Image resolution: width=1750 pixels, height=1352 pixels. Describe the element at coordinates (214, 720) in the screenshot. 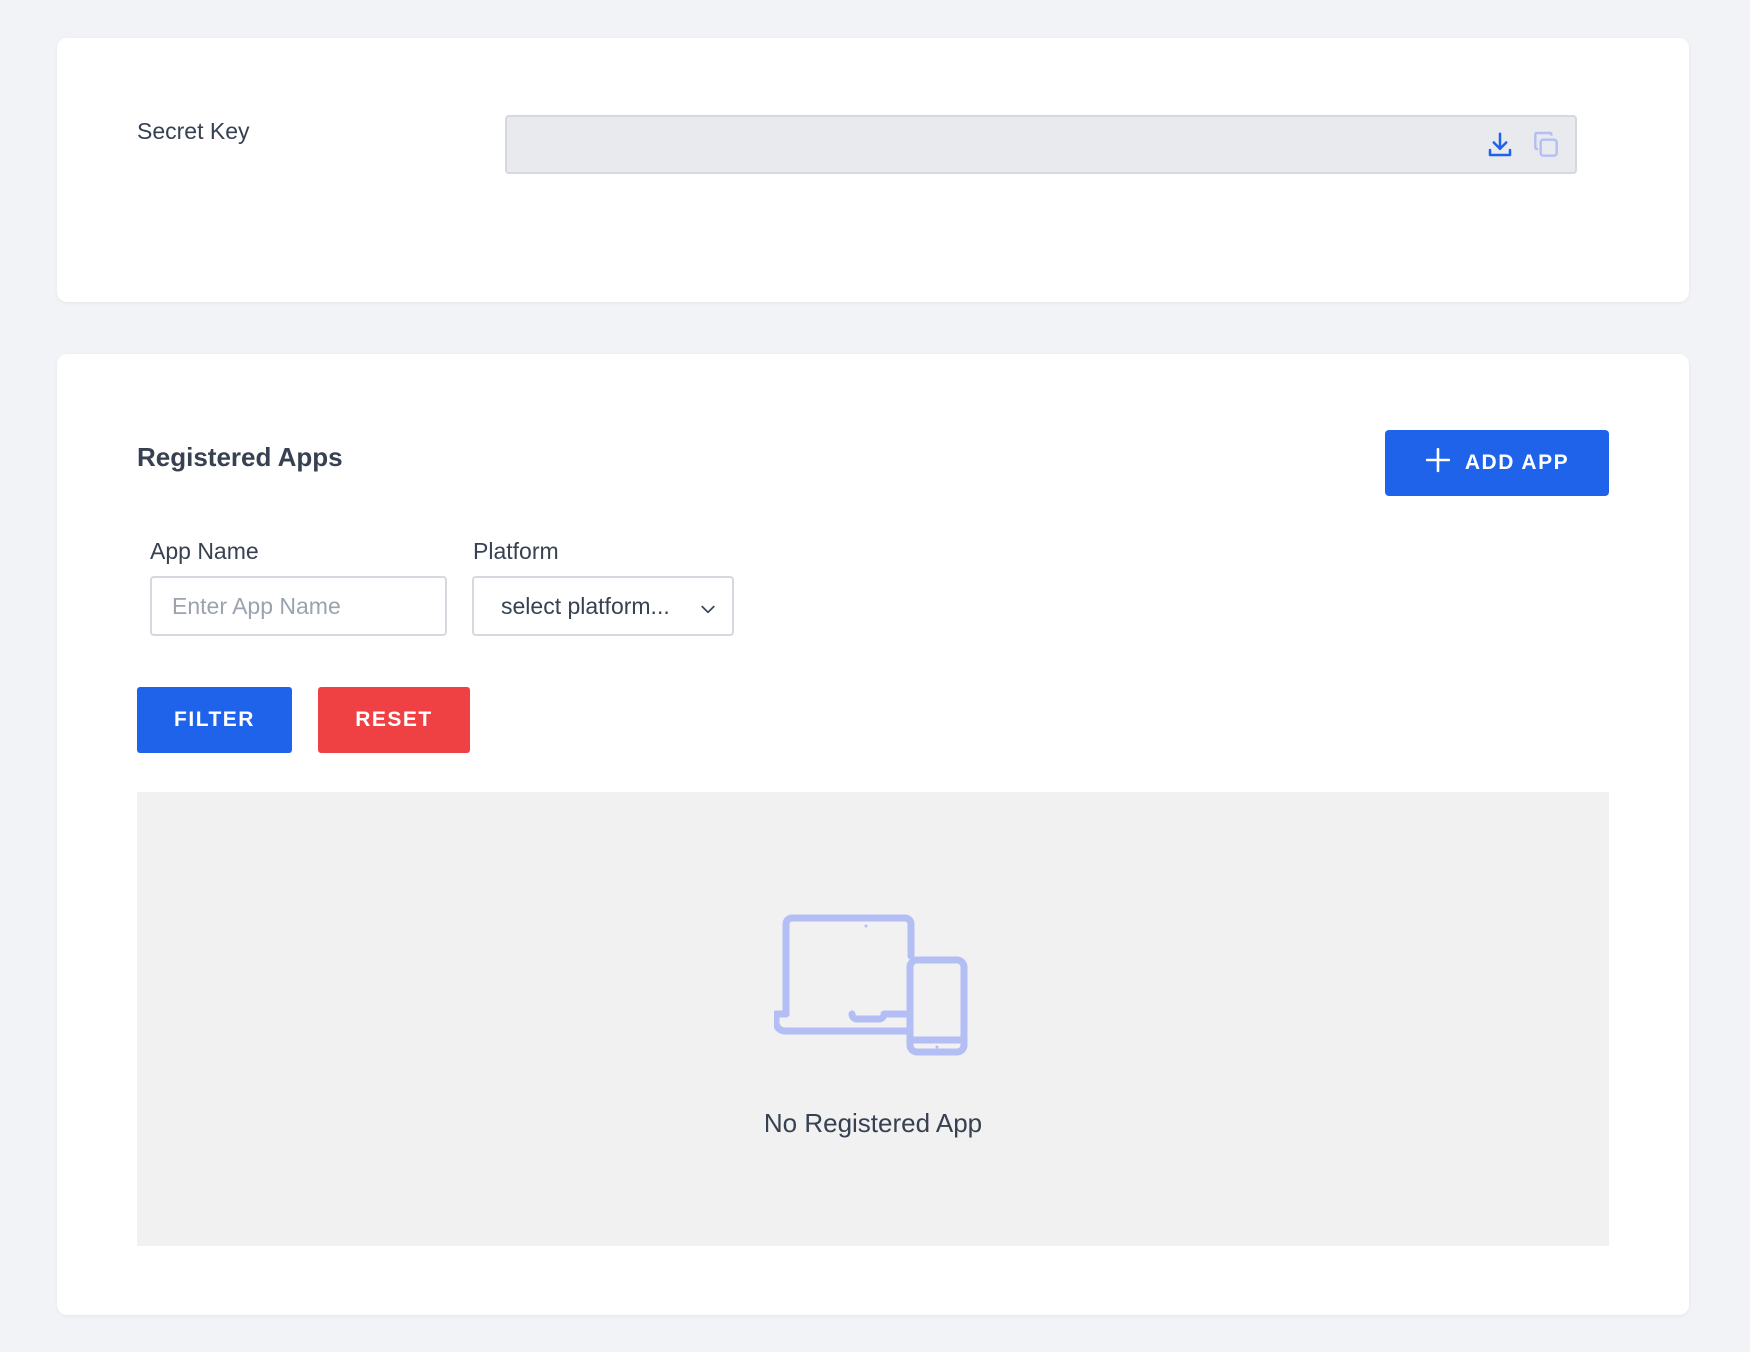

I see `filter-button: FILTER` at that location.